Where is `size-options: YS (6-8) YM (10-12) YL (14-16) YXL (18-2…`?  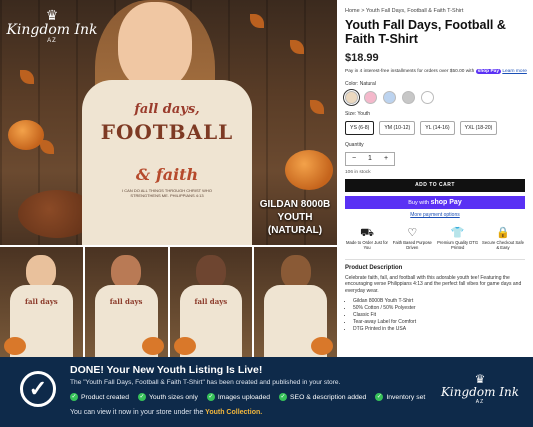 size-options: YS (6-8) YM (10-12) YL (14-16) YXL (18-2… is located at coordinates (435, 128).